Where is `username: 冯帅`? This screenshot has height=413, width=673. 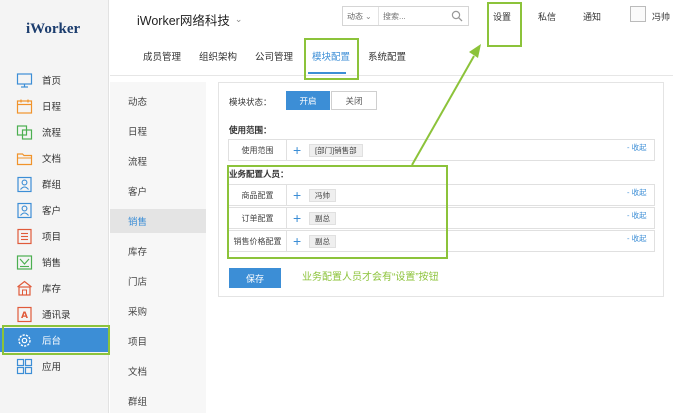
username: 冯帅 is located at coordinates (661, 16).